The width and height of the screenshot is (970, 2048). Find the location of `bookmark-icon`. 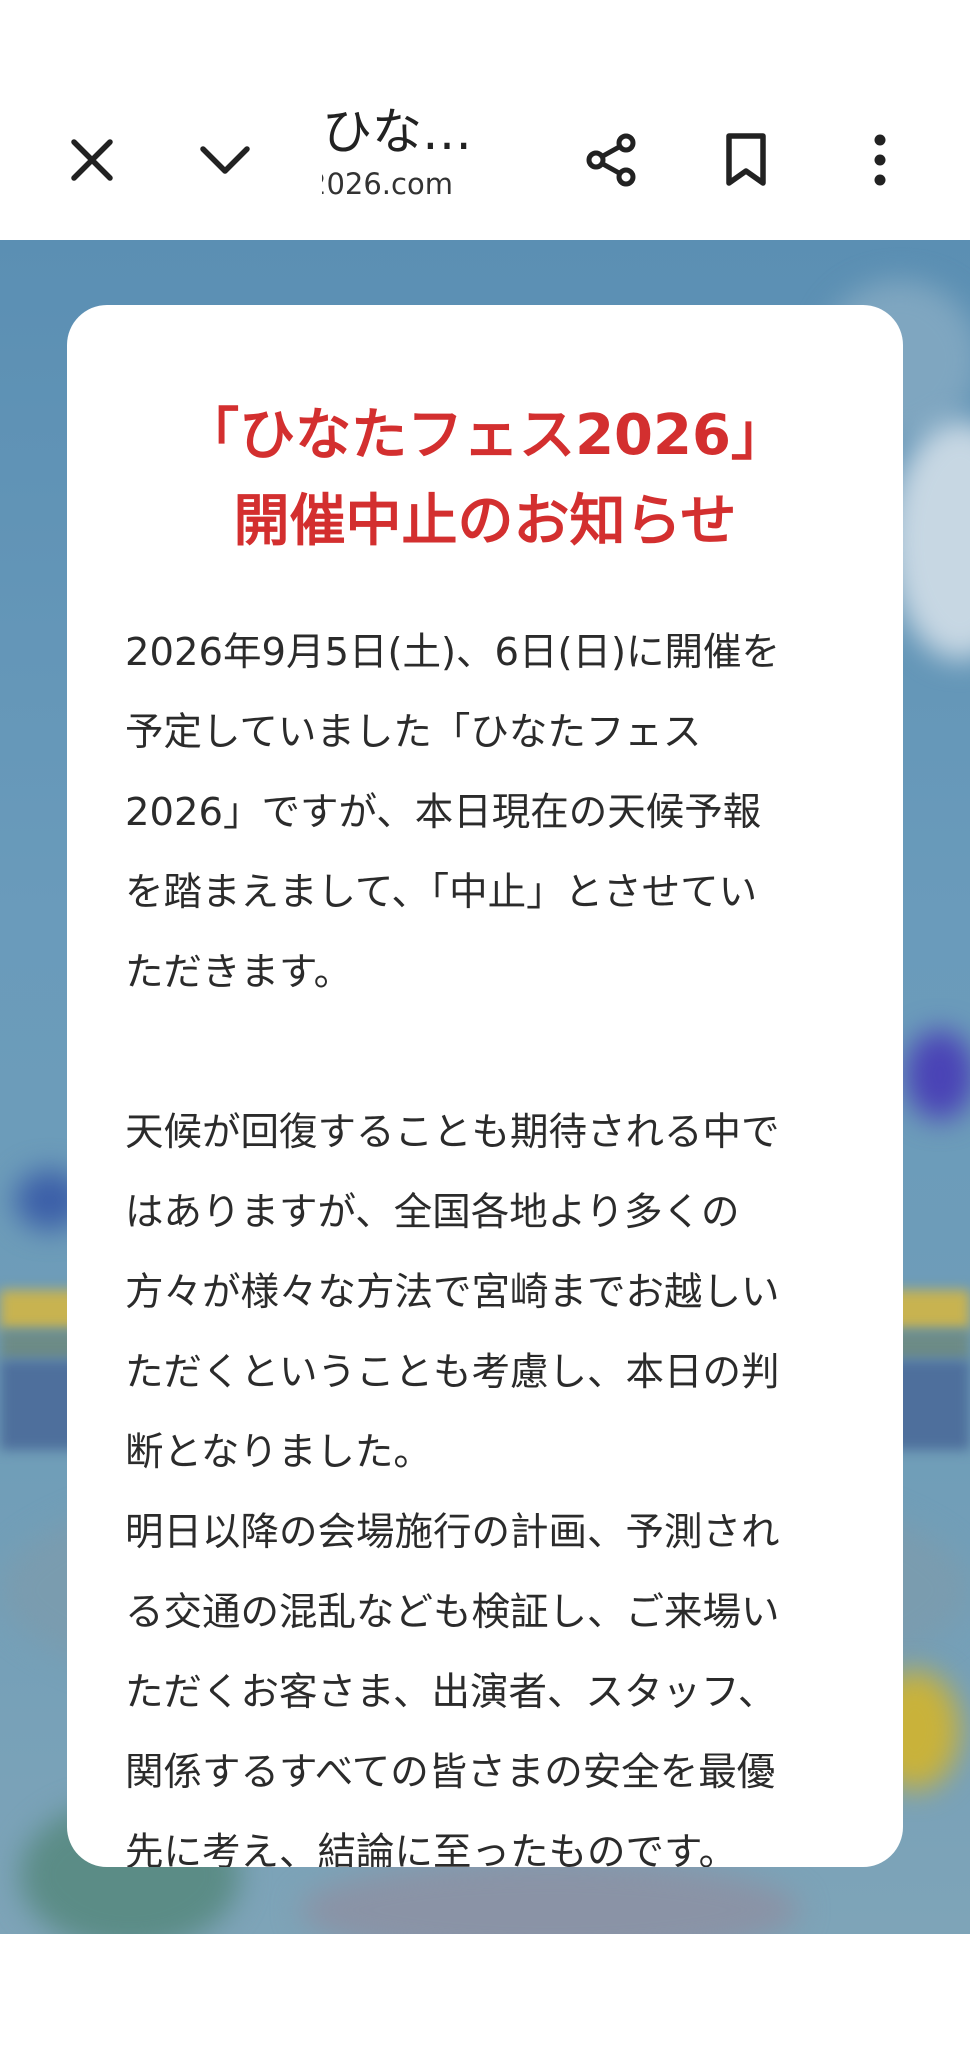

bookmark-icon is located at coordinates (746, 159).